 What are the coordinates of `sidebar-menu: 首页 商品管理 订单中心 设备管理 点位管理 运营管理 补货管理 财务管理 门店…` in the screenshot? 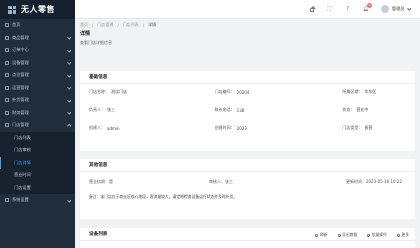 It's located at (37, 113).